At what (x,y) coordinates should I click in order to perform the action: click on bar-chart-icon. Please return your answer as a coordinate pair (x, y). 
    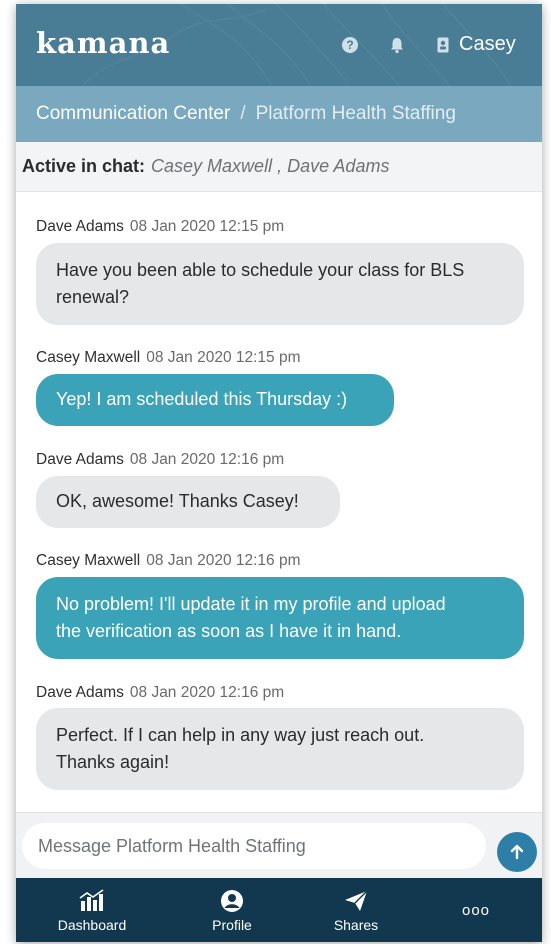
    Looking at the image, I should click on (91, 900).